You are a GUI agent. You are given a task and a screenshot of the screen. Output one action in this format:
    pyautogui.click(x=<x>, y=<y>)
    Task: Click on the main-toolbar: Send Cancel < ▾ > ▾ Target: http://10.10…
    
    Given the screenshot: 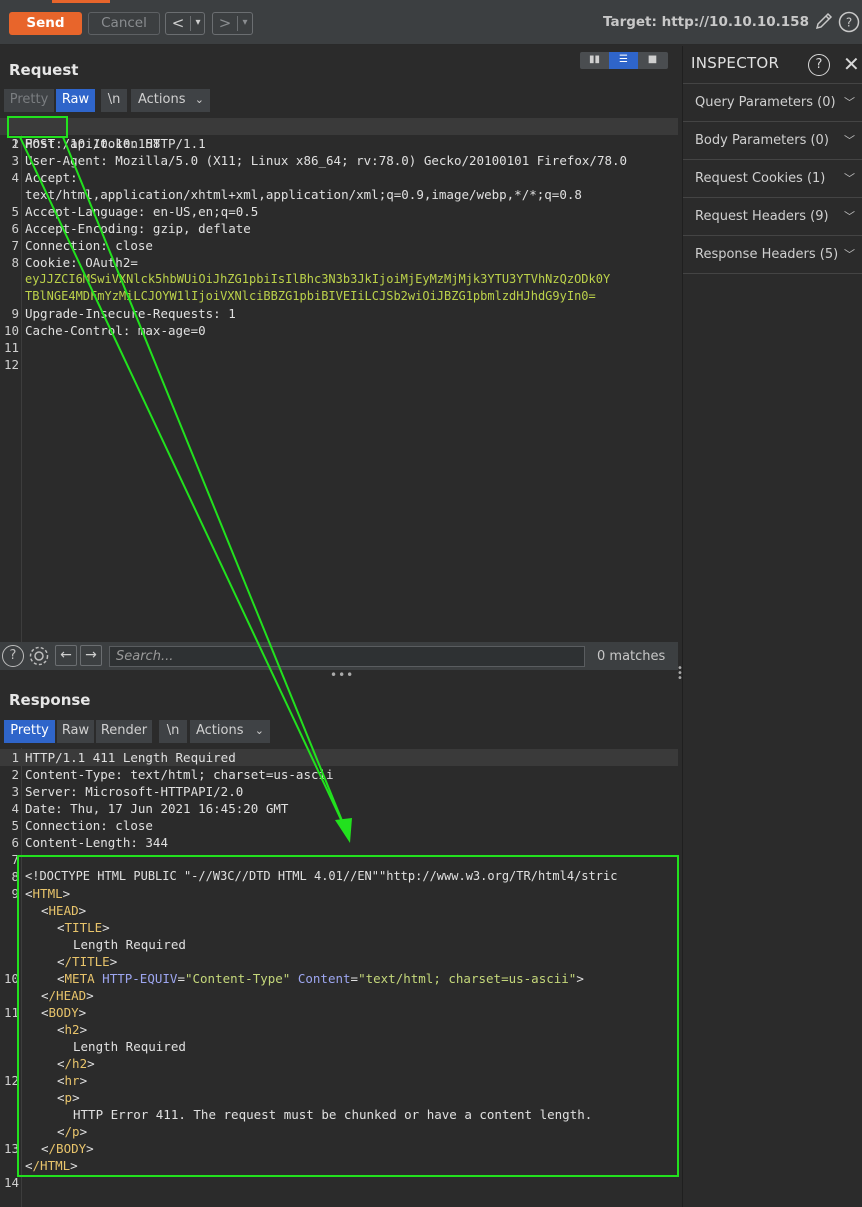 What is the action you would take?
    pyautogui.click(x=431, y=22)
    